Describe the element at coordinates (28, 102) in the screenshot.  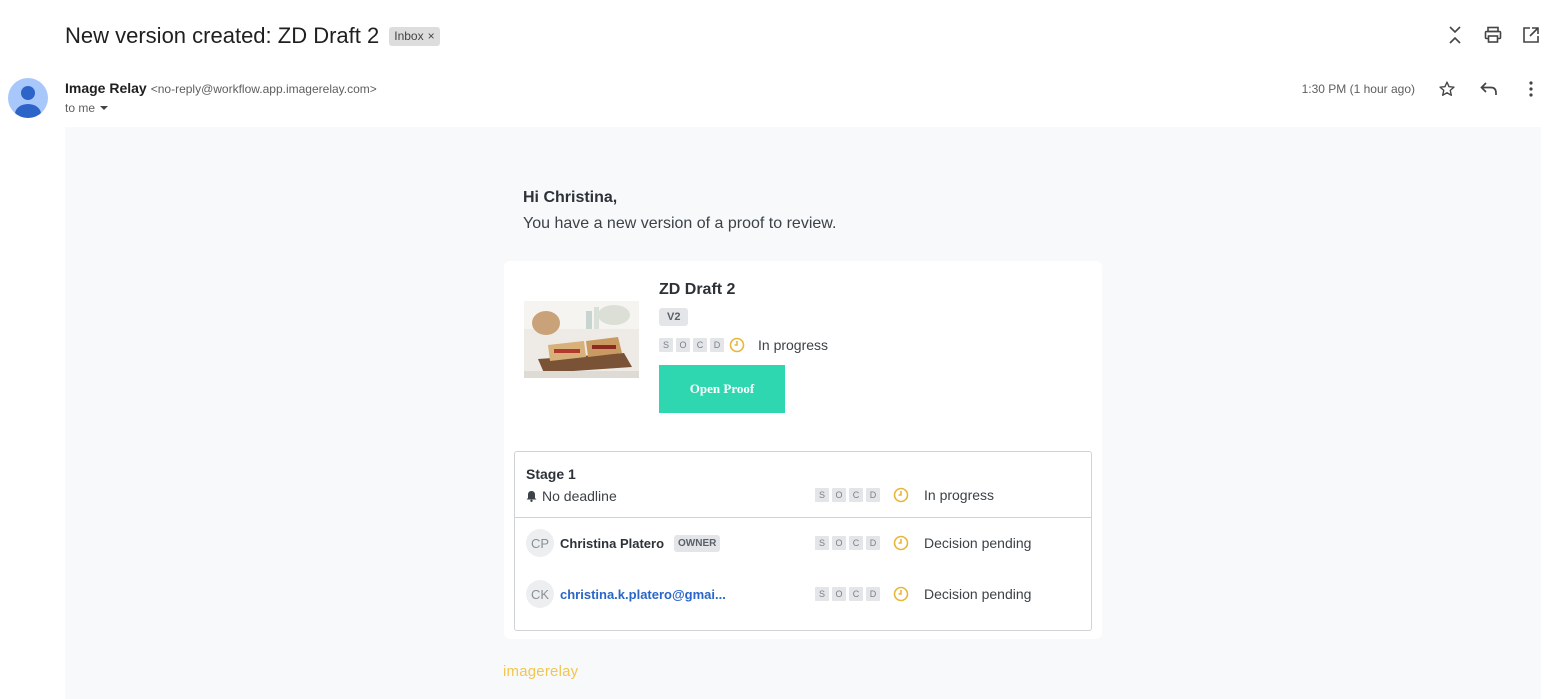
I see `person-icon` at that location.